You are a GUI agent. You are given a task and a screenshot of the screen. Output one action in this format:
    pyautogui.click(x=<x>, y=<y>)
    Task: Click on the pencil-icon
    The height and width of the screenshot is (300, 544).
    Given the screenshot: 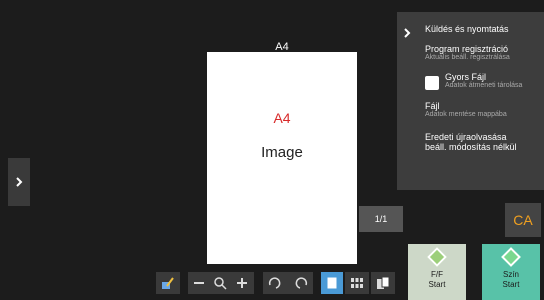 What is the action you would take?
    pyautogui.click(x=168, y=283)
    